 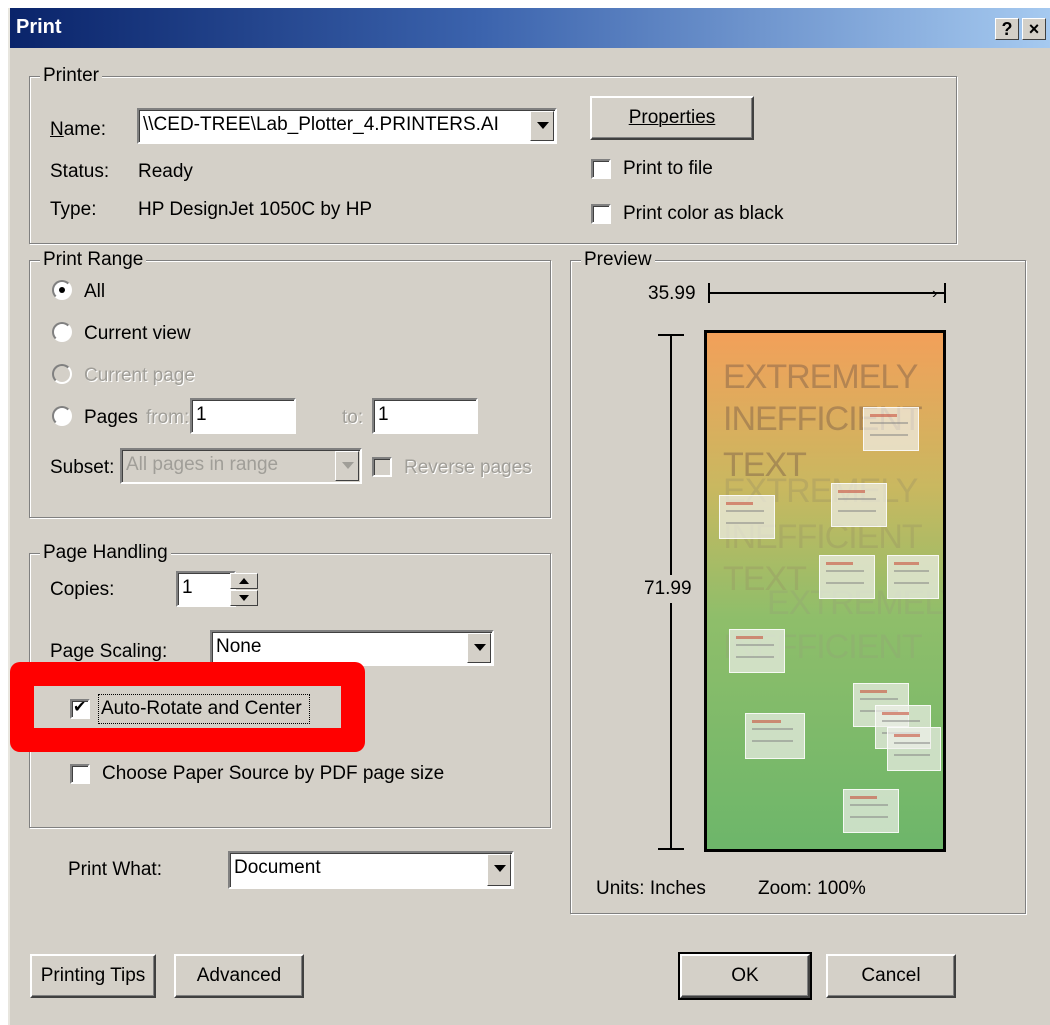 What do you see at coordinates (499, 870) in the screenshot?
I see `print-what-dropdown-button` at bounding box center [499, 870].